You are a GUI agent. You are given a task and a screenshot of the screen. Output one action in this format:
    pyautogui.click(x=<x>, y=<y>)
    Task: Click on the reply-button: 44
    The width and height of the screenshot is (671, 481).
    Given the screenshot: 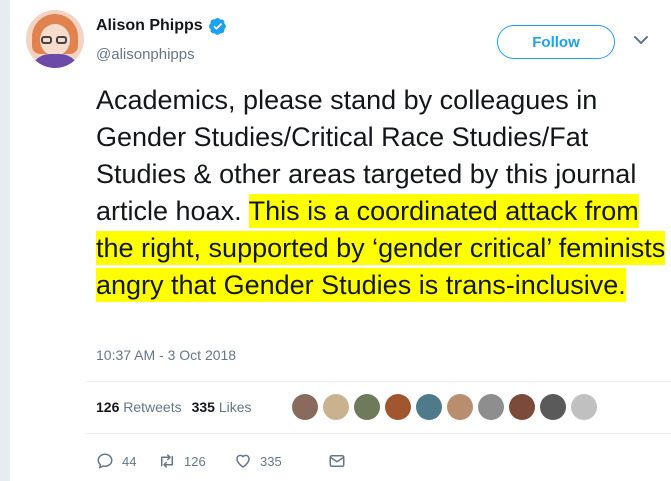 What is the action you would take?
    pyautogui.click(x=127, y=461)
    